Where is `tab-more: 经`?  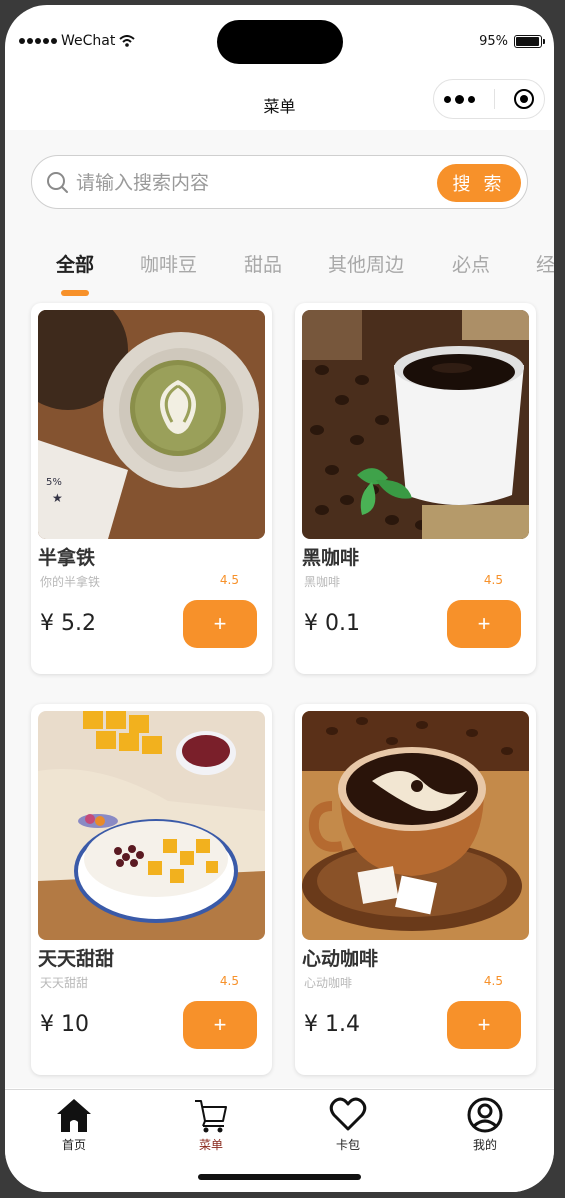
tab-more: 经 is located at coordinates (545, 263).